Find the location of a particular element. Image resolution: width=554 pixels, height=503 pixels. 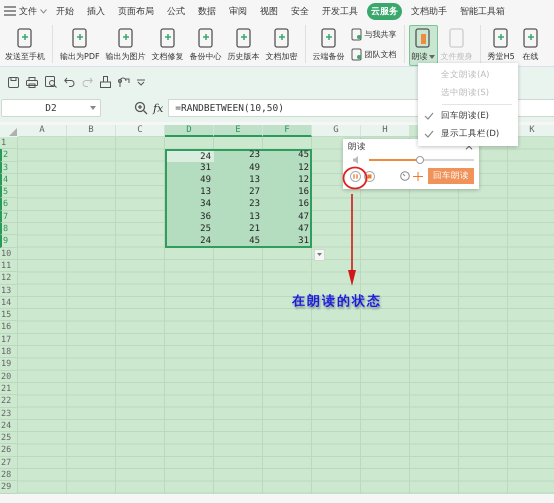

ribbon-button: 发送至手机 is located at coordinates (25, 45).